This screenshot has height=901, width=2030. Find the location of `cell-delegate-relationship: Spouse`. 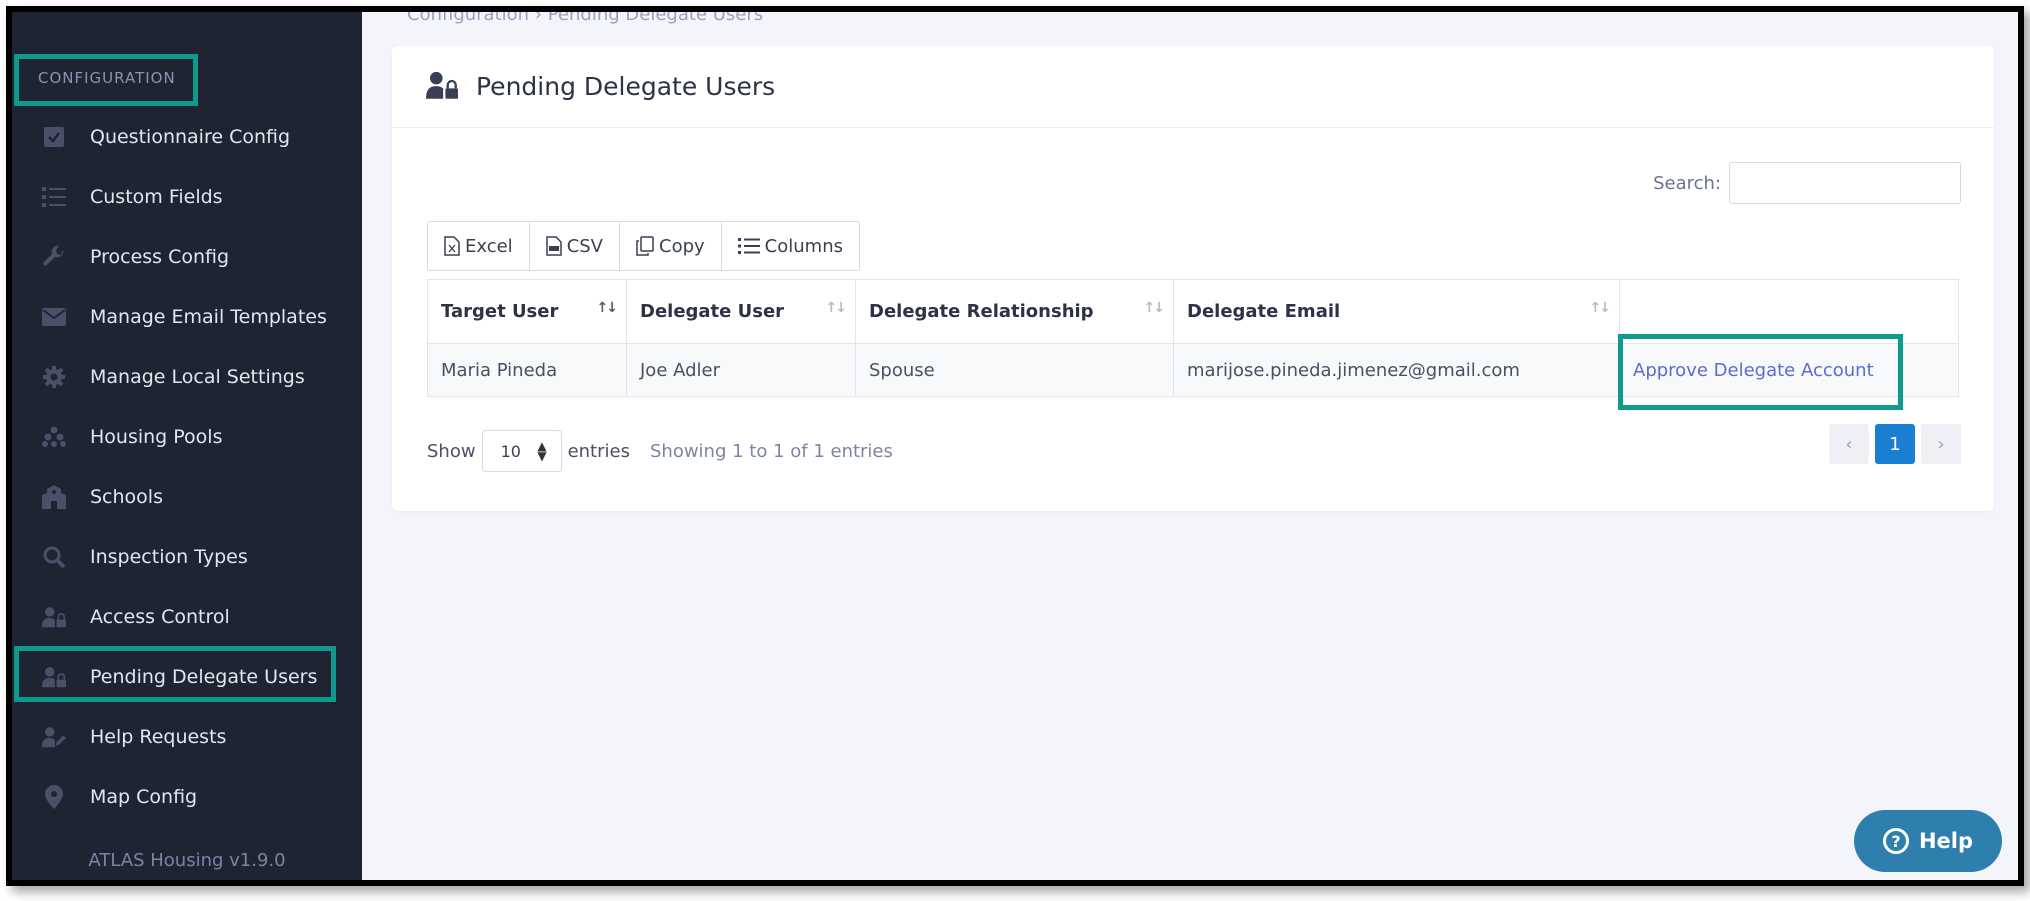

cell-delegate-relationship: Spouse is located at coordinates (1014, 370).